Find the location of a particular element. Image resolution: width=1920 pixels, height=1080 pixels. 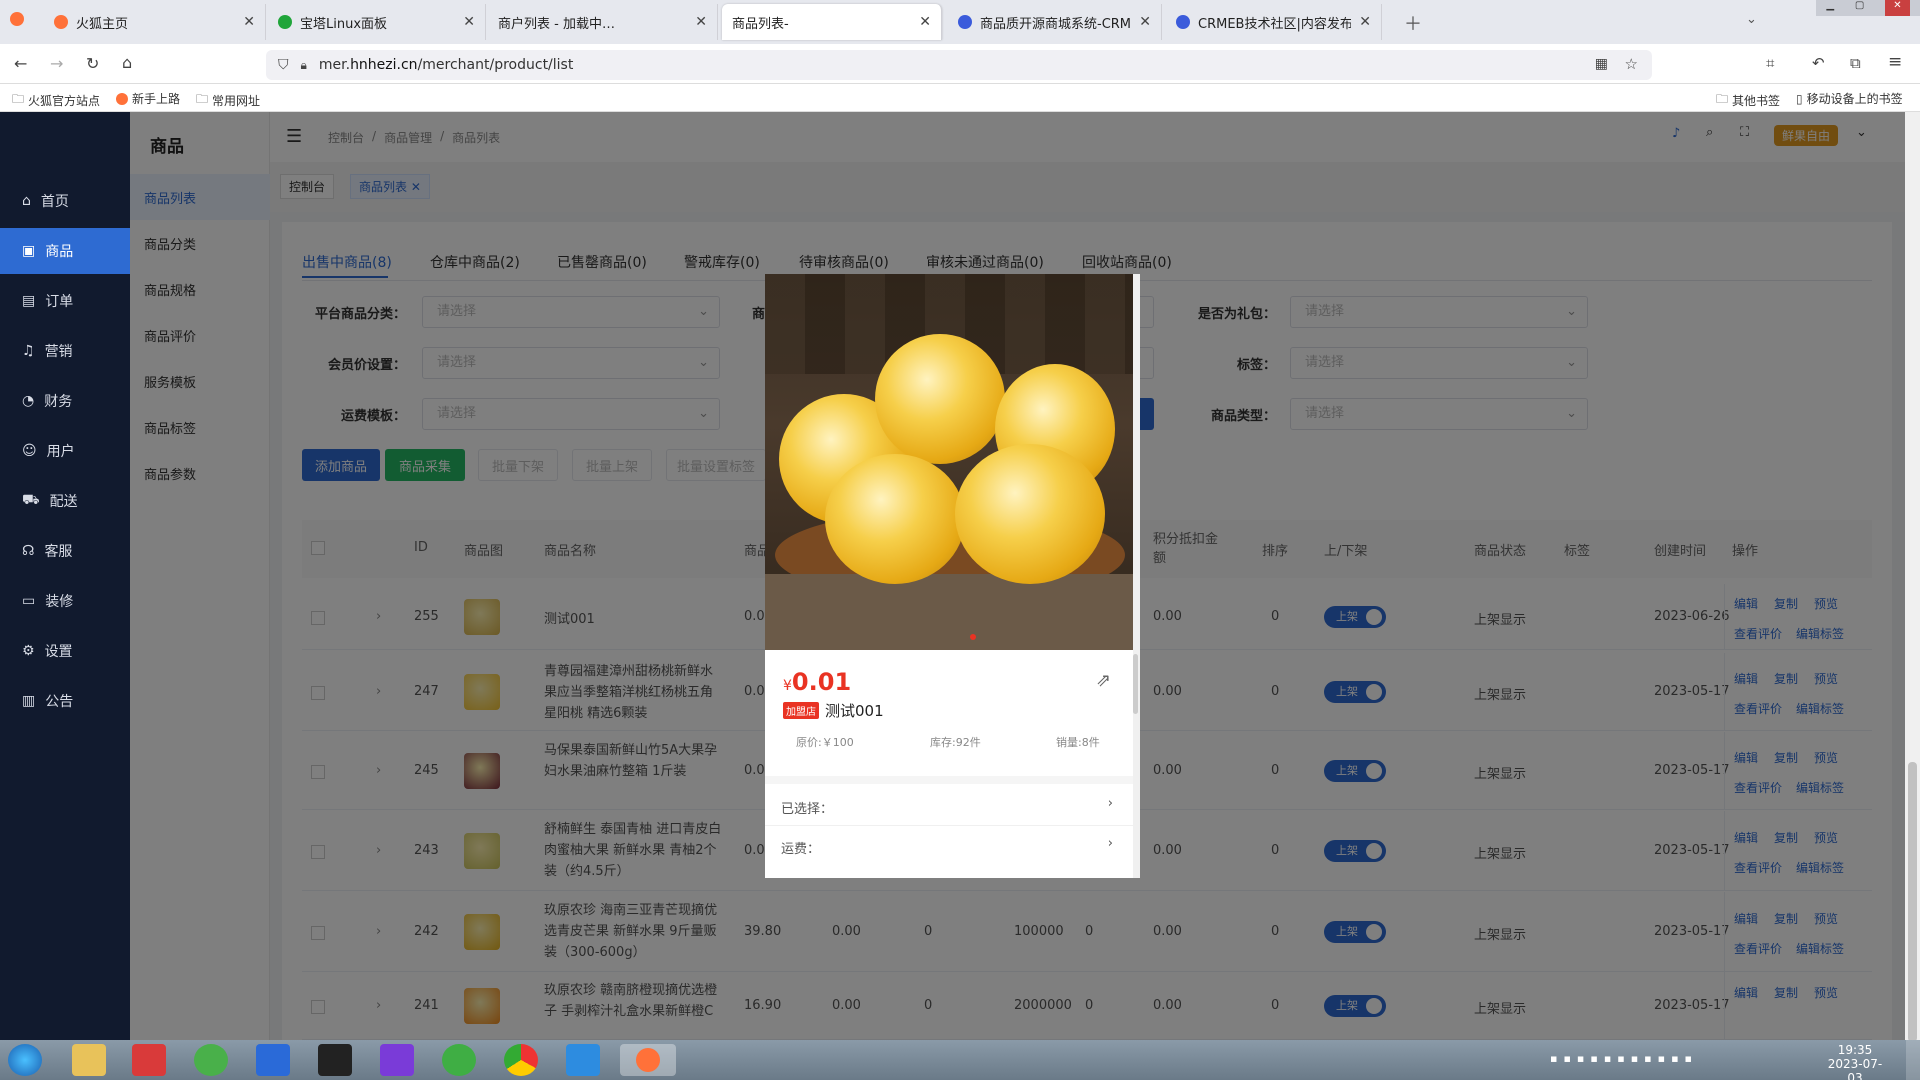

windows-taskbar: ▪▪▪▪▪▪▪▪▪▪▪ 19:35 2023-07-03 is located at coordinates (960, 1060).